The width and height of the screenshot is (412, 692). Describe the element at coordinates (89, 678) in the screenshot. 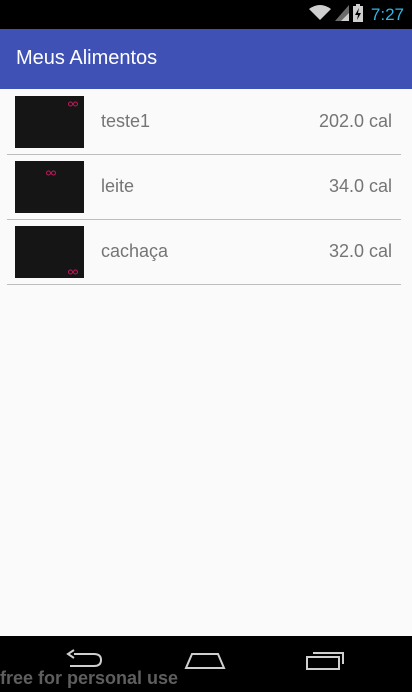

I see `watermark: free for personal use` at that location.